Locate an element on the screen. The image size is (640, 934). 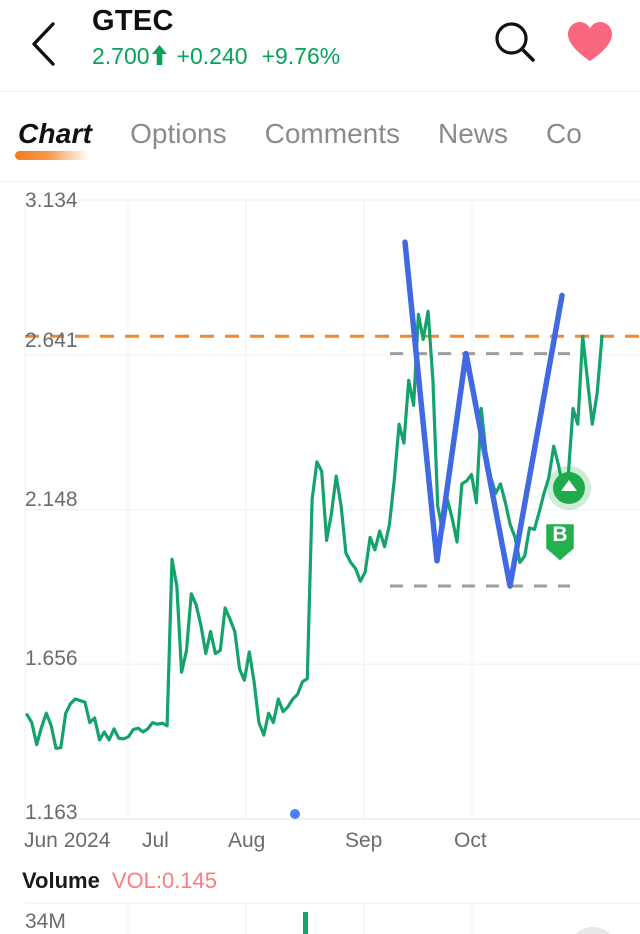
triangle-up-icon is located at coordinates (569, 488).